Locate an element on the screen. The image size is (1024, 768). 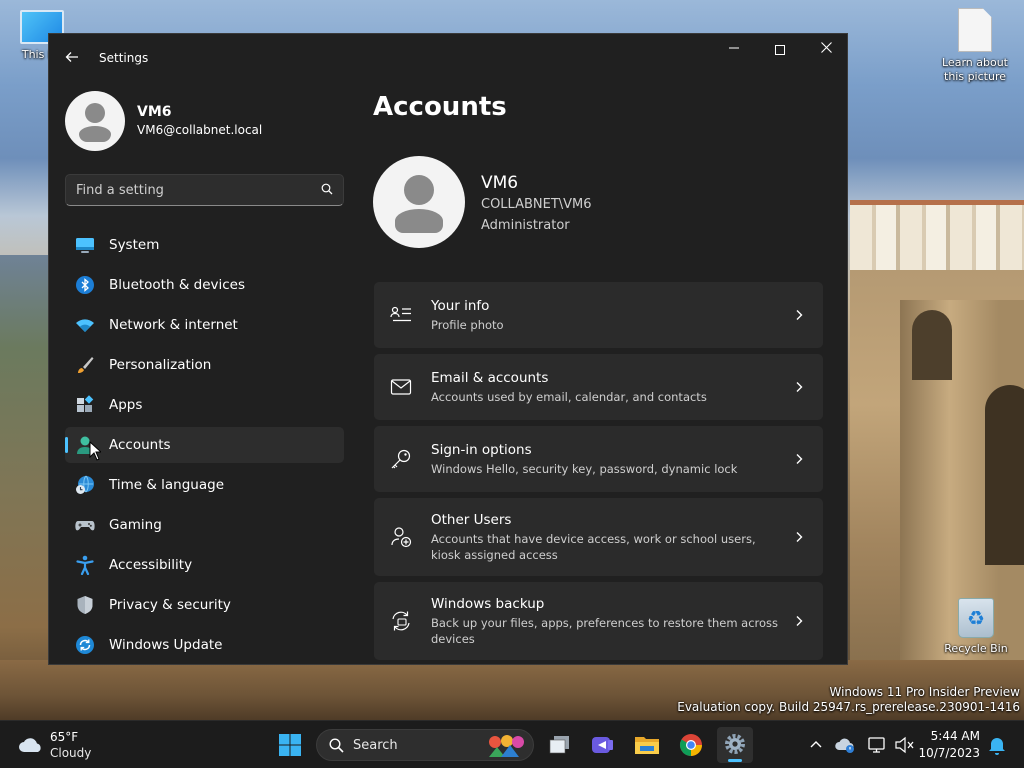
find-setting-search is located at coordinates (204, 190).